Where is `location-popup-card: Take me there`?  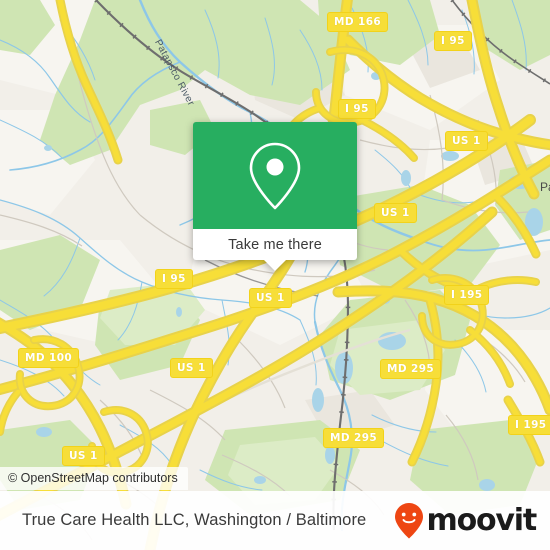 location-popup-card: Take me there is located at coordinates (275, 196).